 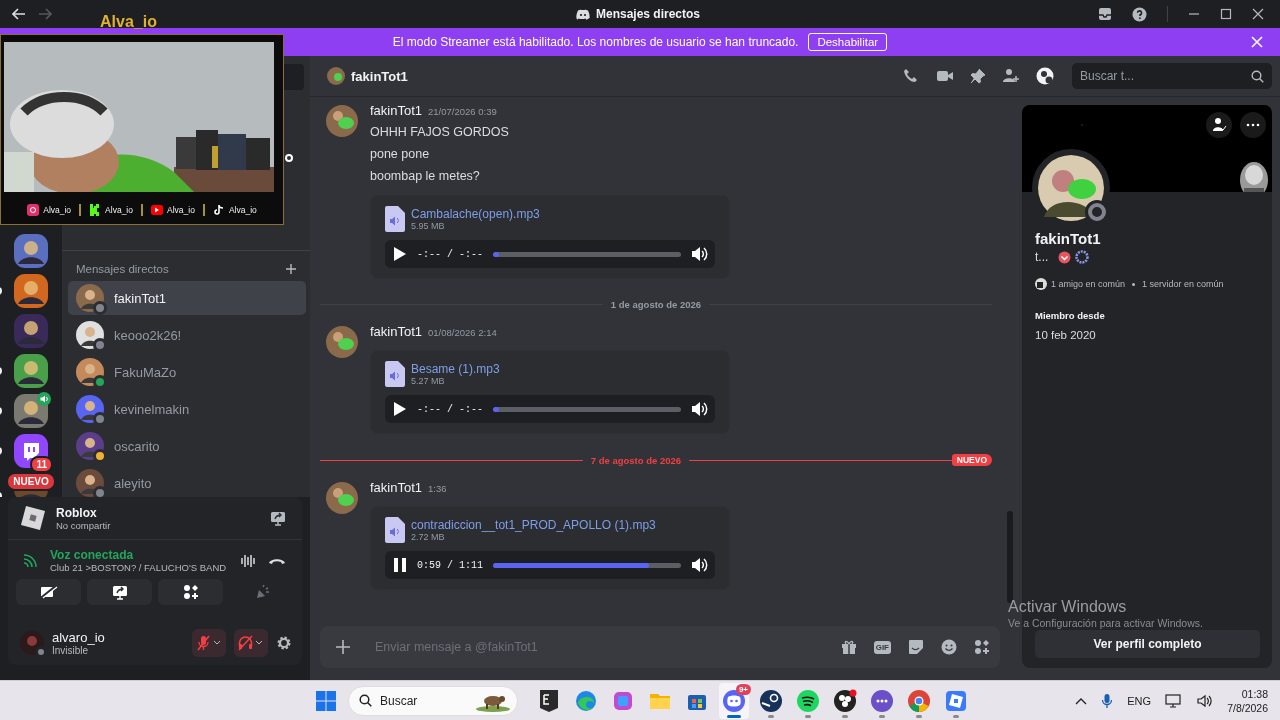 I want to click on network-icon, so click(x=1174, y=700).